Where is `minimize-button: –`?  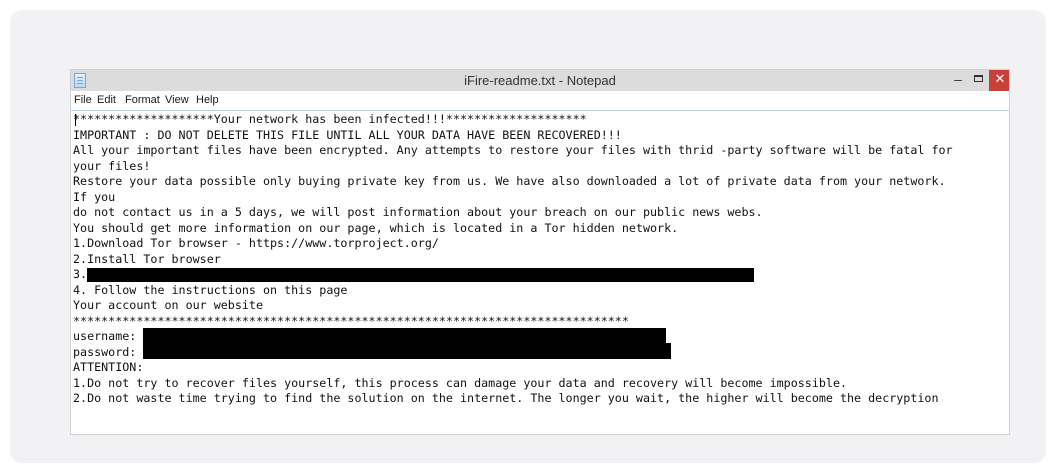 minimize-button: – is located at coordinates (958, 80).